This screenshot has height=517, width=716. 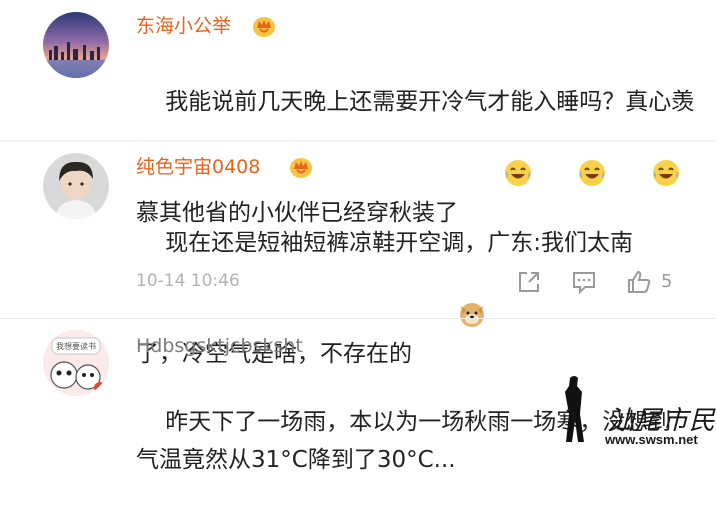 I want to click on username: 纯色宇宙0408, so click(x=198, y=167).